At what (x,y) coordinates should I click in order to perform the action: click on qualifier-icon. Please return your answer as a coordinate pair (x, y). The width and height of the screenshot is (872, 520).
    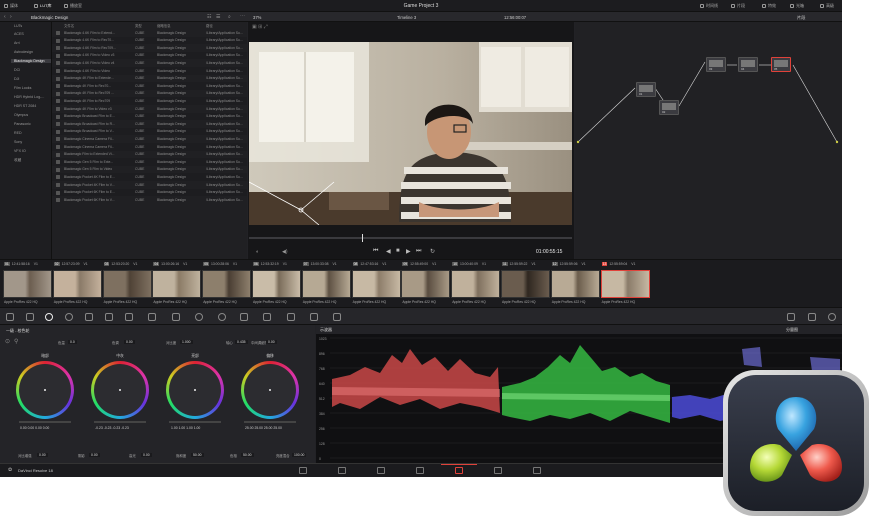
    Looking at the image, I should click on (176, 317).